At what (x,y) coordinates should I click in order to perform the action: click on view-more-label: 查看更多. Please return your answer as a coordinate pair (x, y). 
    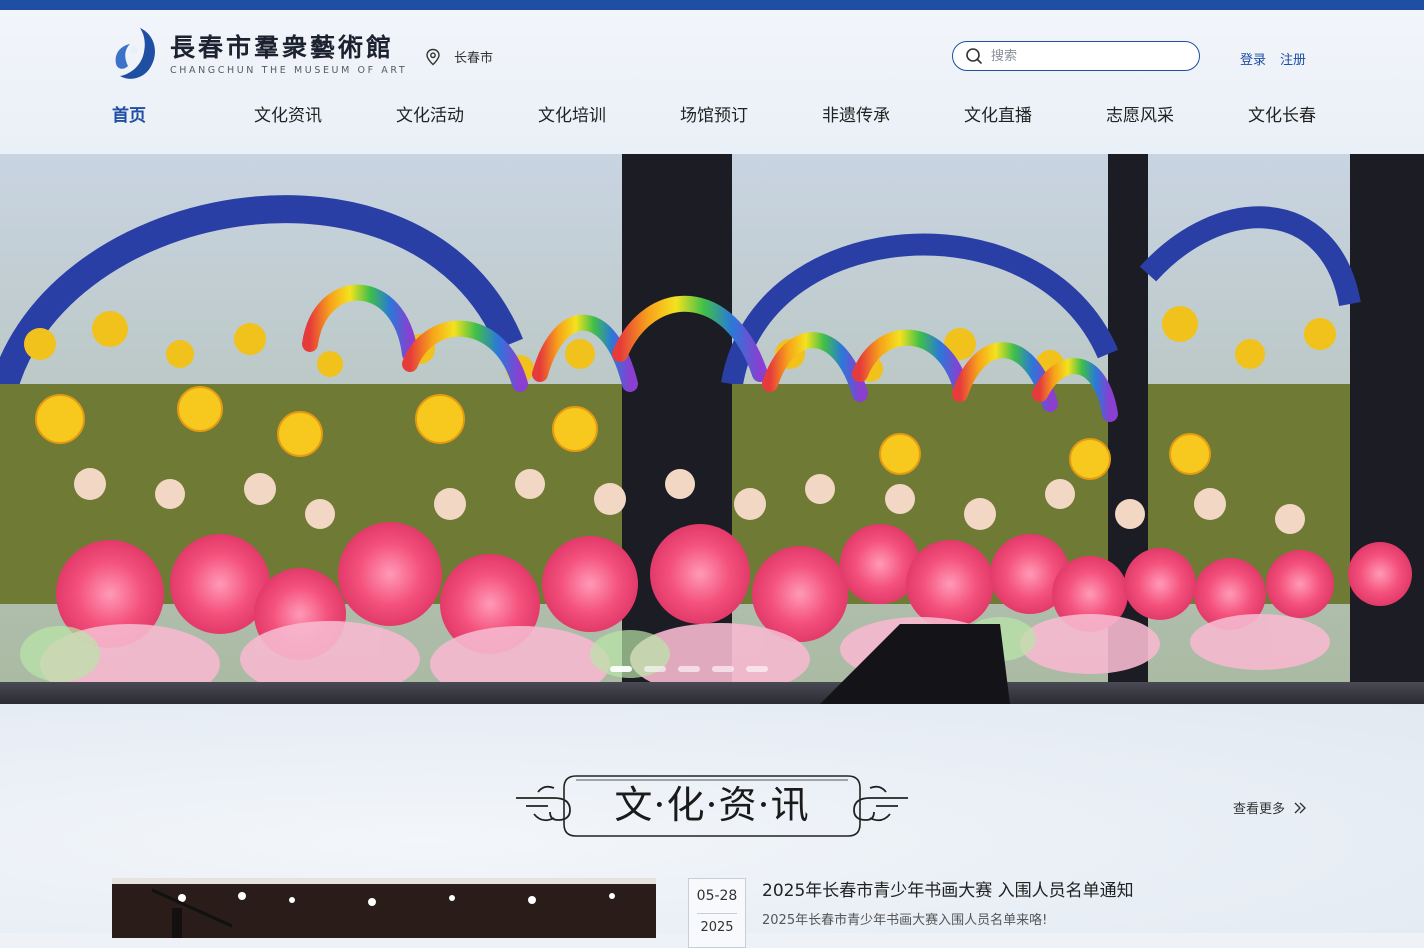
    Looking at the image, I should click on (1259, 809).